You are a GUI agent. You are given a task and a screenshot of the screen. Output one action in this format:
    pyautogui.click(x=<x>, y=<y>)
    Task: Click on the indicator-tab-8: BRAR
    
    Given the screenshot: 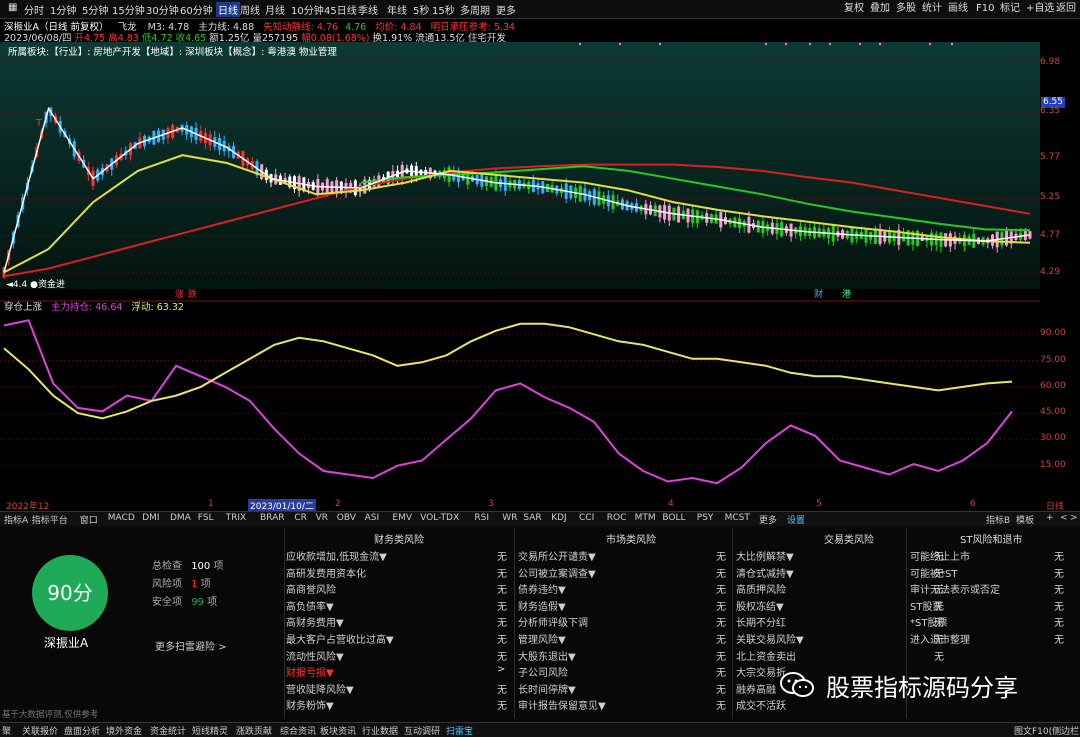 What is the action you would take?
    pyautogui.click(x=272, y=518)
    